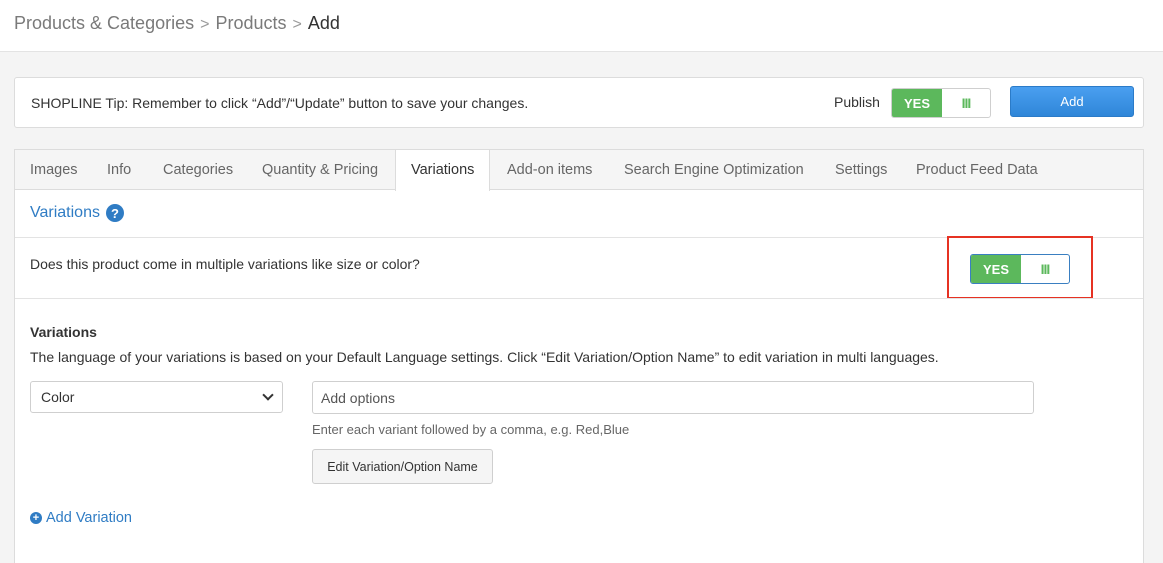  Describe the element at coordinates (673, 397) in the screenshot. I see `add-options-input` at that location.